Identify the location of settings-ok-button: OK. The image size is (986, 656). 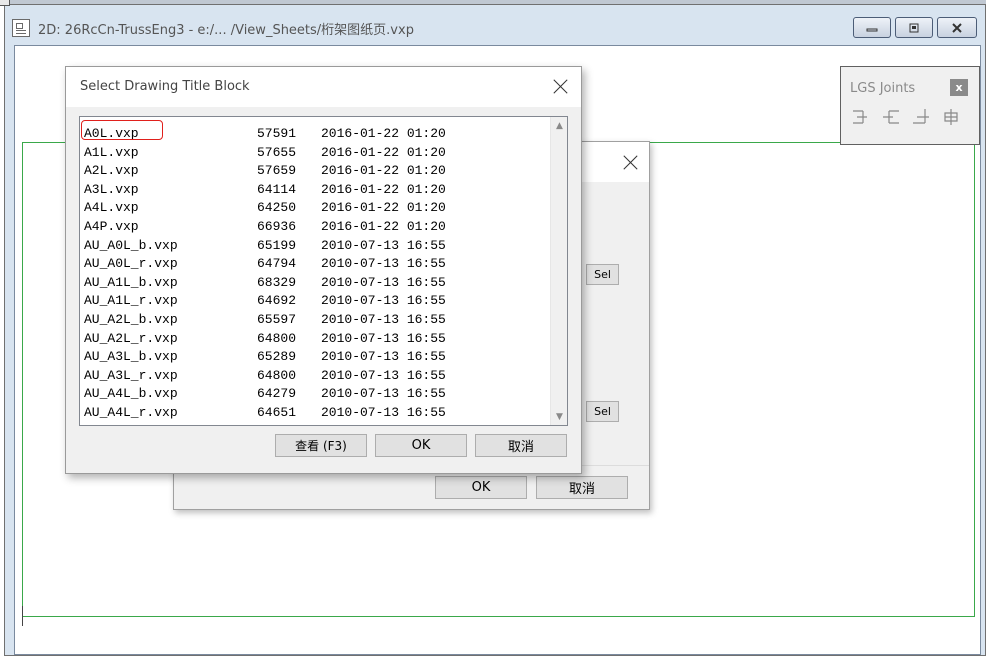
(481, 487).